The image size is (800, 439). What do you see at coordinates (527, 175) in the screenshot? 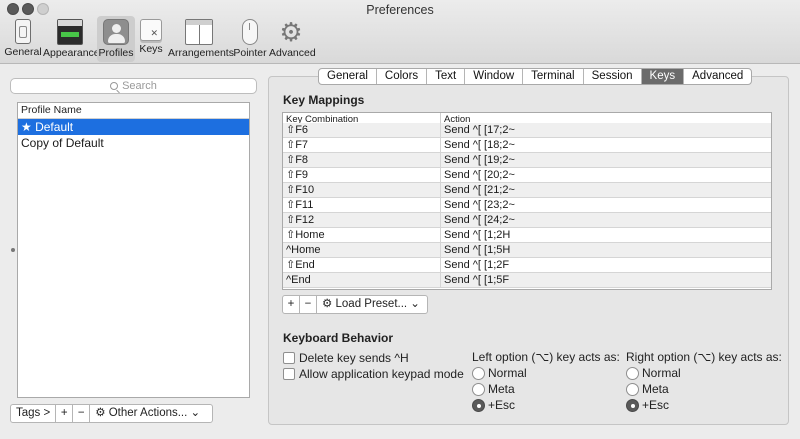
I see `table-row: ⇧F9 Send ^[ [20;2~` at bounding box center [527, 175].